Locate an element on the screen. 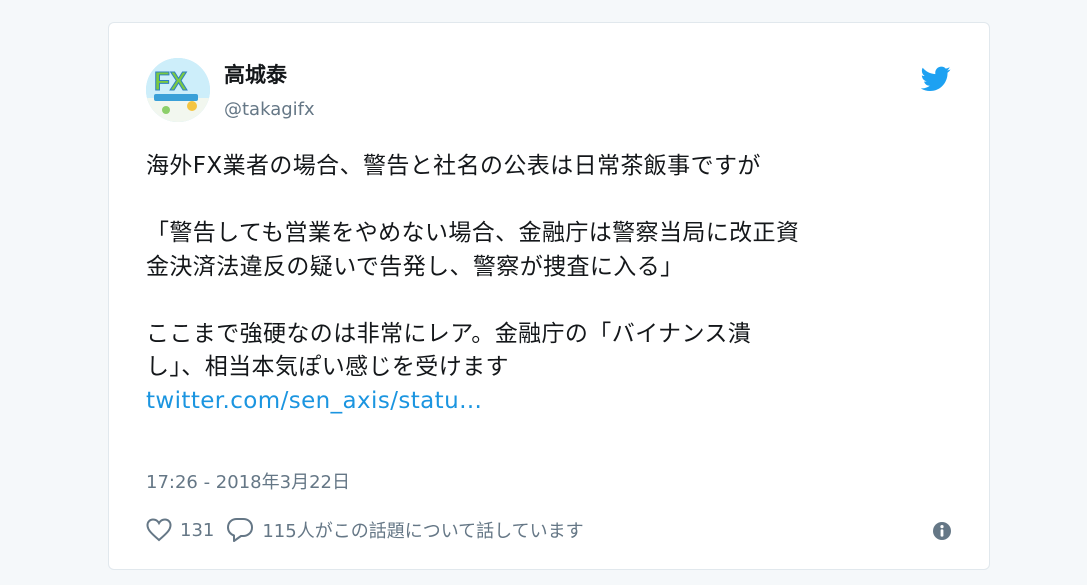 The height and width of the screenshot is (585, 1087). tweet-paragraph-2-line-1: 「警告しても営業をやめない場合、金融庁は警察当局に改正資 is located at coordinates (473, 233).